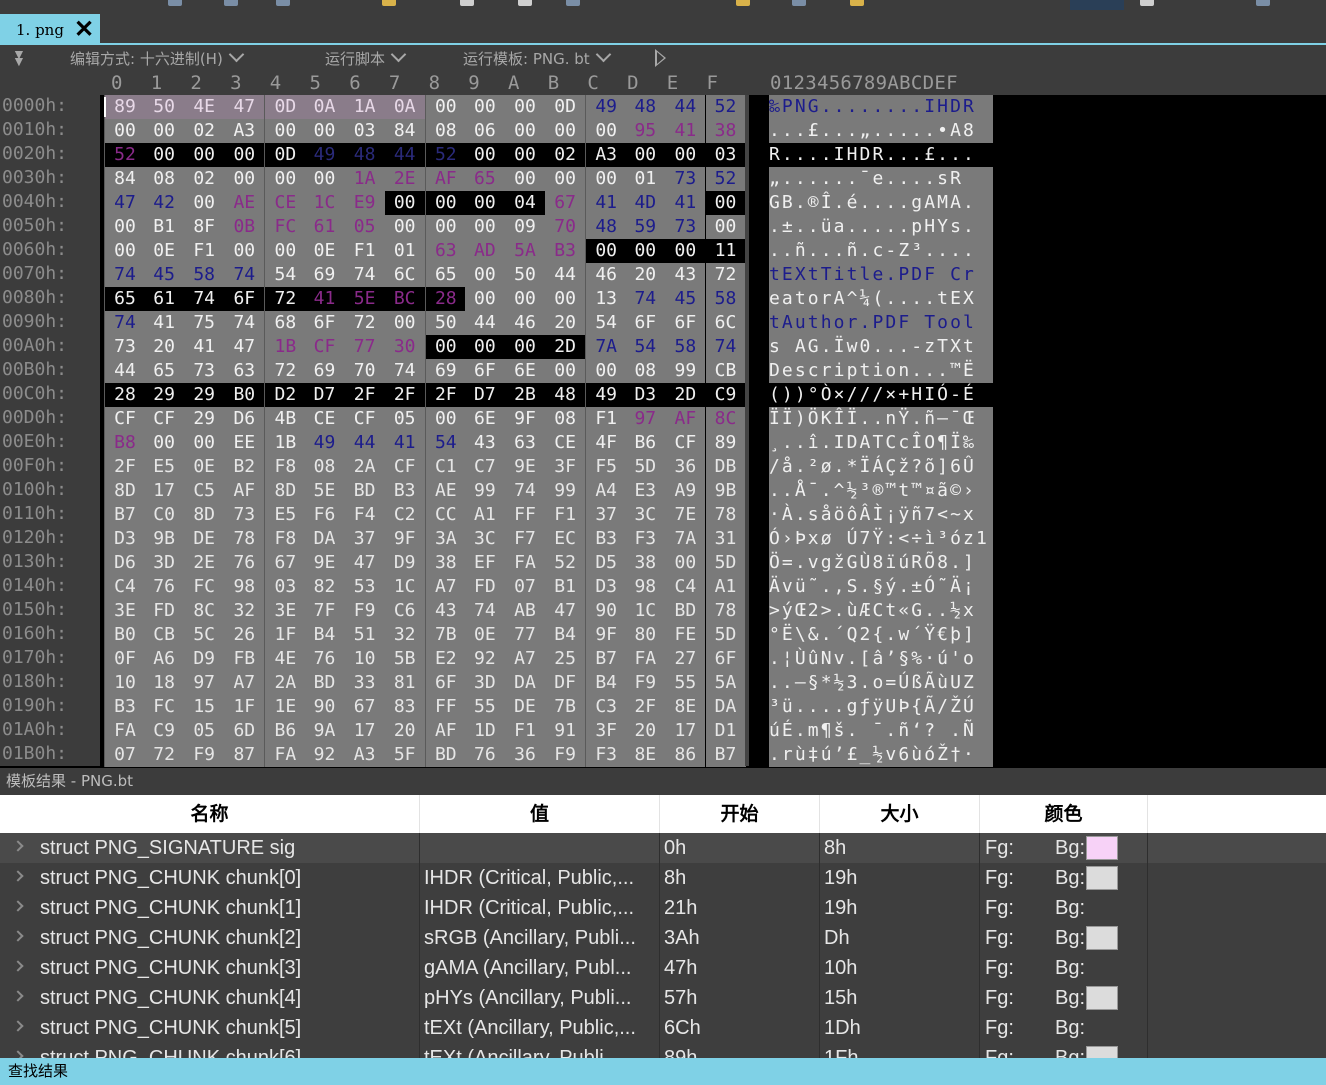 This screenshot has height=1085, width=1326. I want to click on hex-byte: FA, so click(124, 731).